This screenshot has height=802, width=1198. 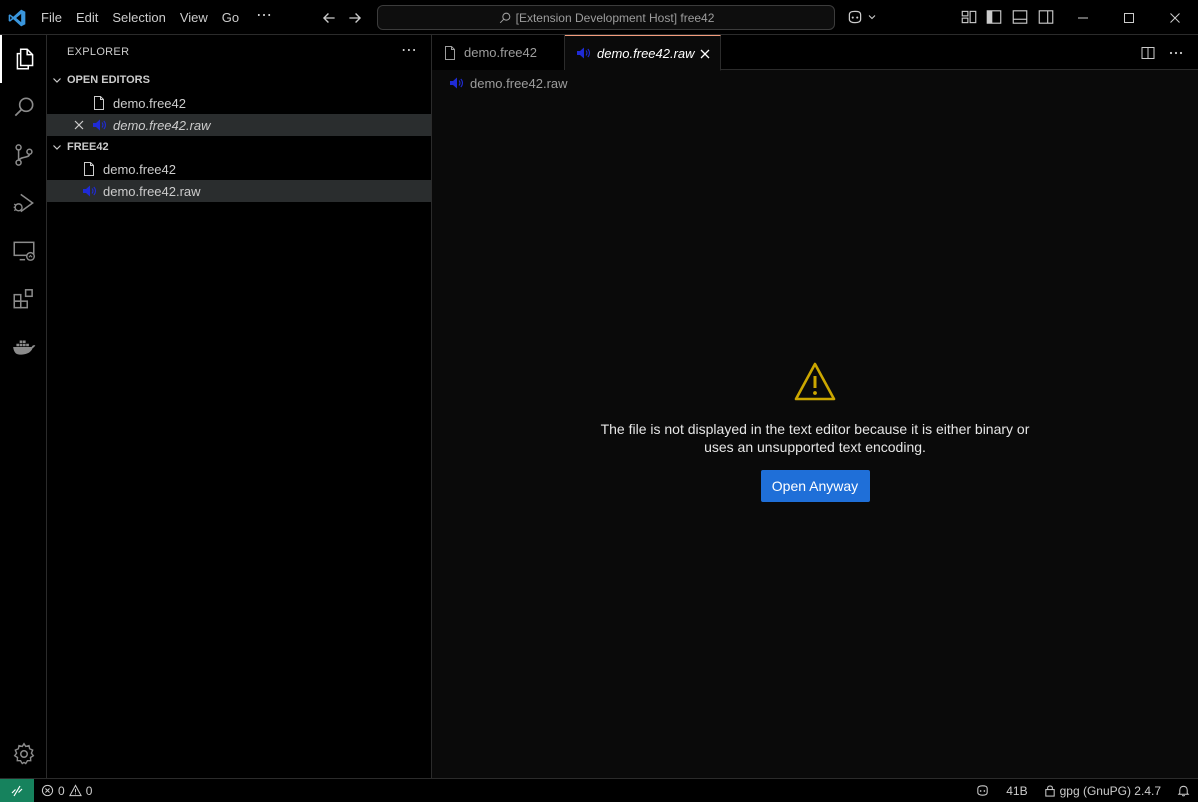 I want to click on remote-icon, so click(x=17, y=790).